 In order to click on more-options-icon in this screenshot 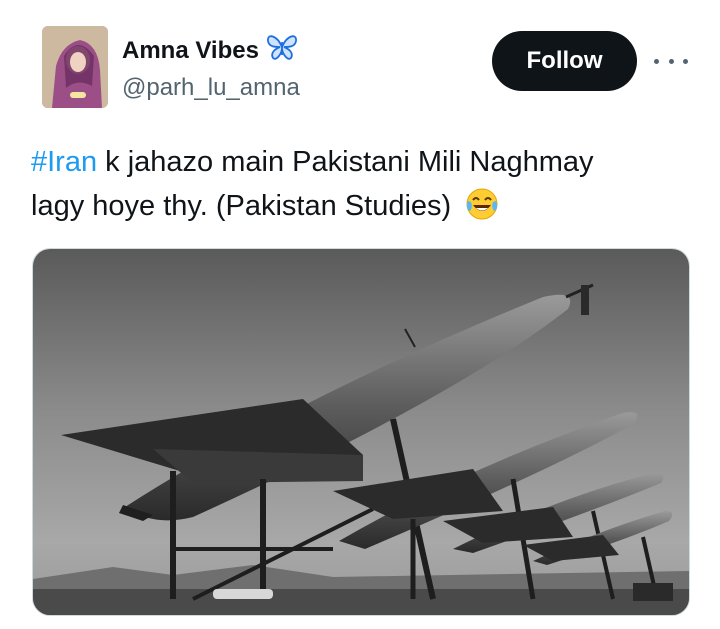, I will do `click(671, 61)`.